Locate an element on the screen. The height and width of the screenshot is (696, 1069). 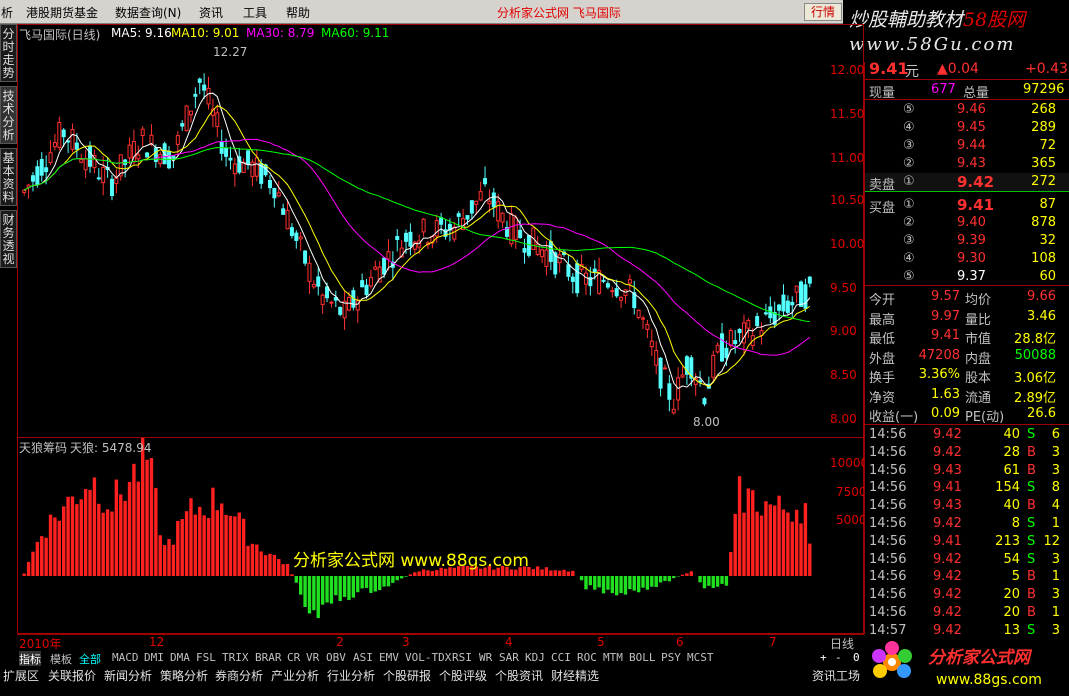
tab-fundamentals: 基本资料 is located at coordinates (8, 177).